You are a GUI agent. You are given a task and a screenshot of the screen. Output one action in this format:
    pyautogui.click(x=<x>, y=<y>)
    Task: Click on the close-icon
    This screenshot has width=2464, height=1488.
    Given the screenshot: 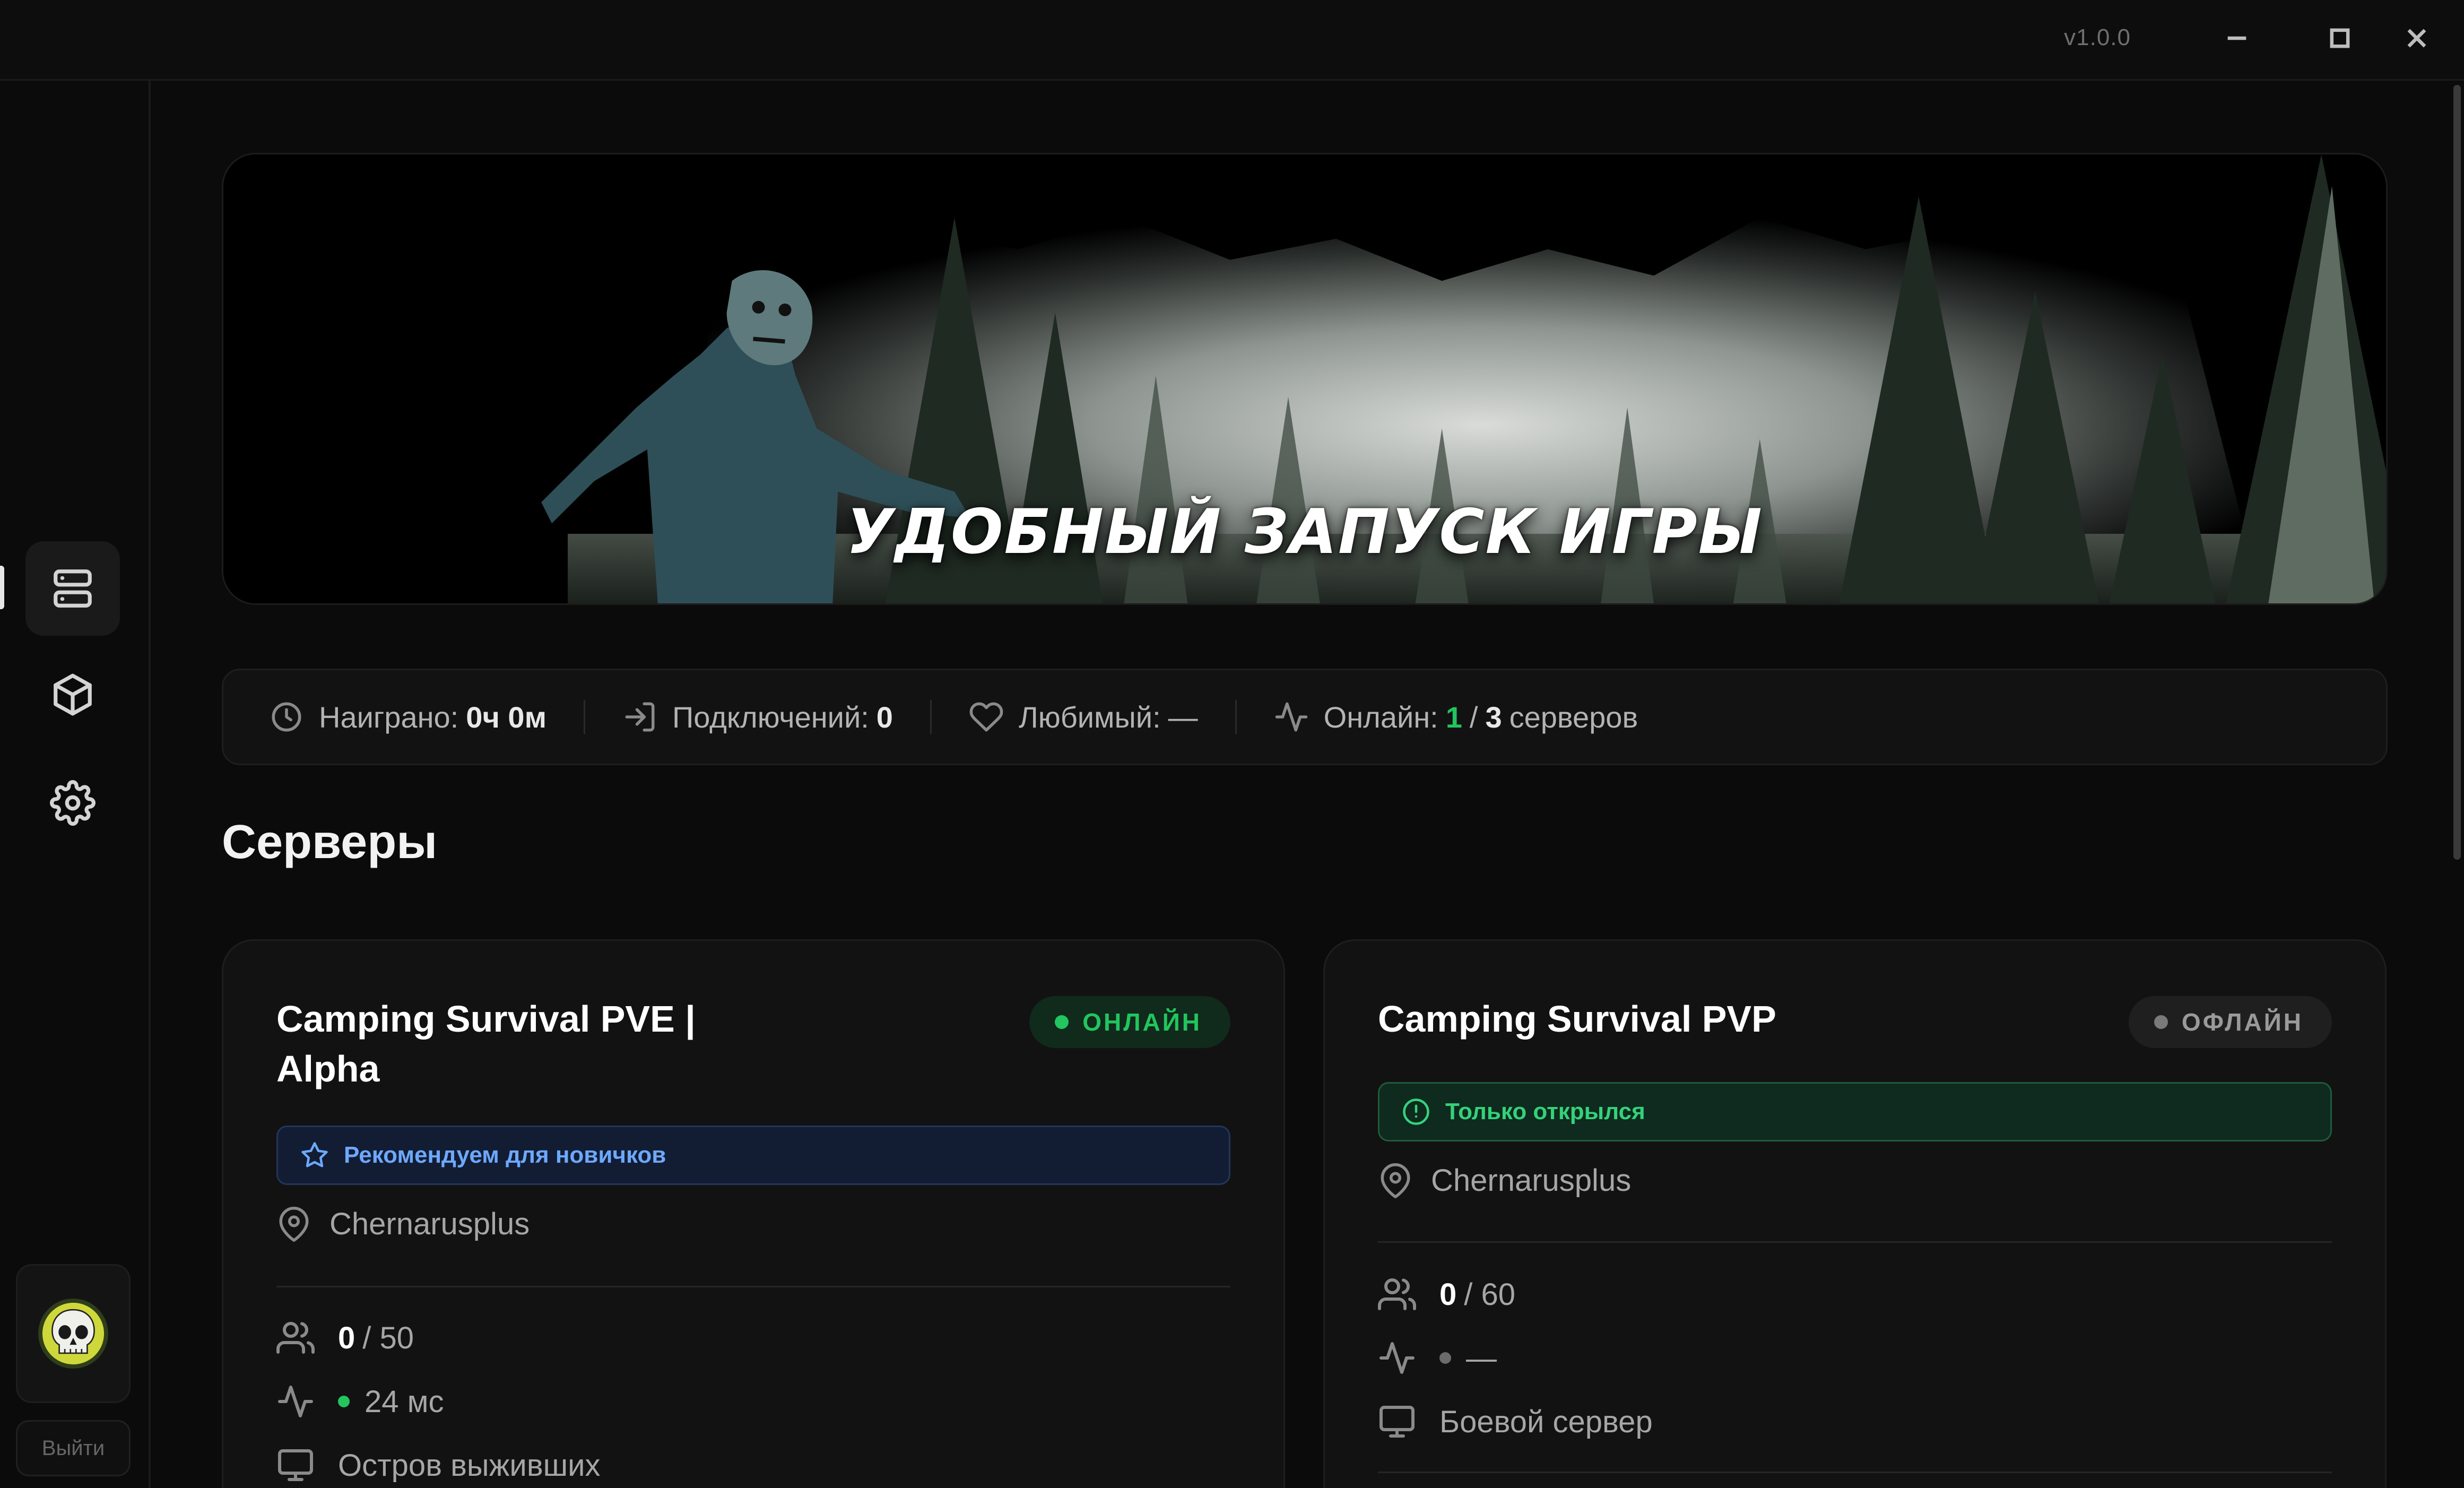 What is the action you would take?
    pyautogui.click(x=2416, y=38)
    